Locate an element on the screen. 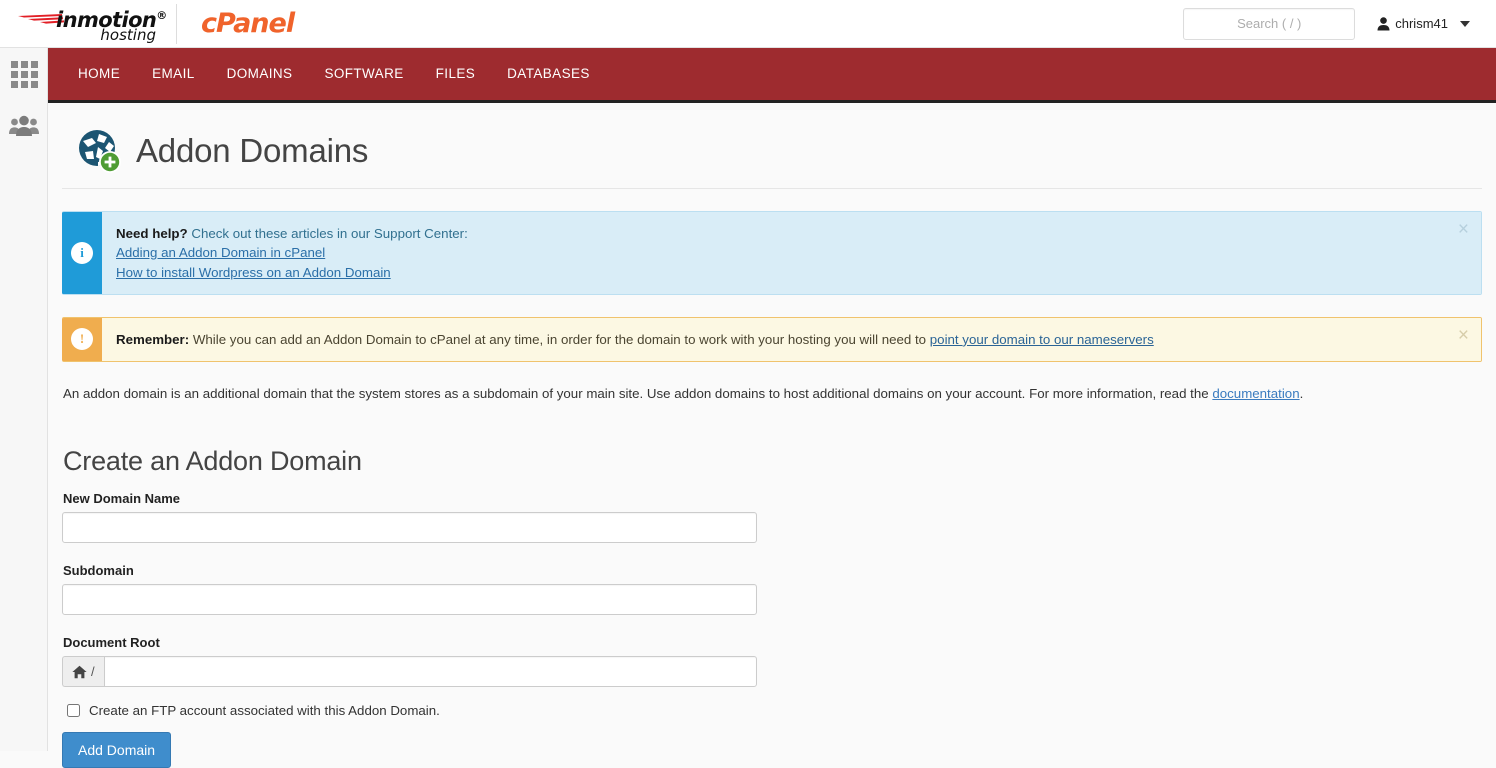  brand-divider is located at coordinates (176, 23).